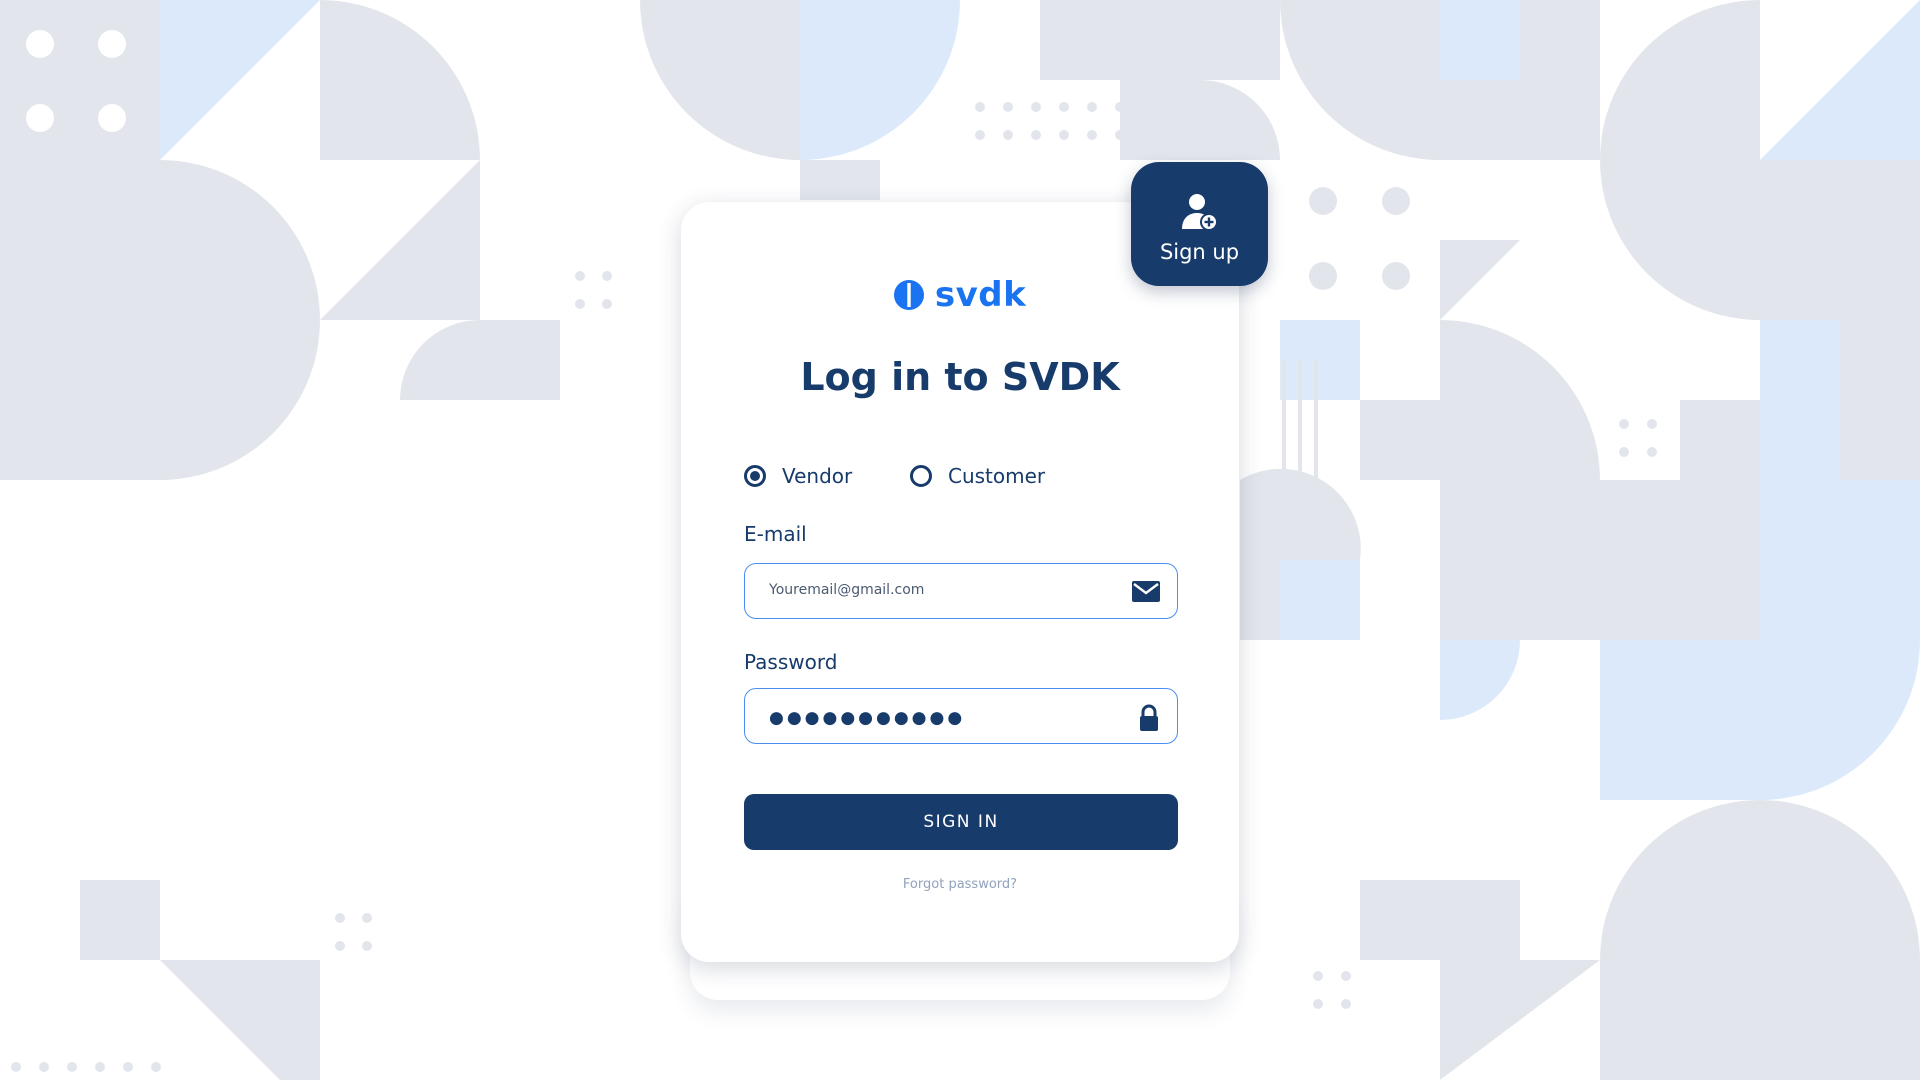  Describe the element at coordinates (980, 295) in the screenshot. I see `brand-name: svdk` at that location.